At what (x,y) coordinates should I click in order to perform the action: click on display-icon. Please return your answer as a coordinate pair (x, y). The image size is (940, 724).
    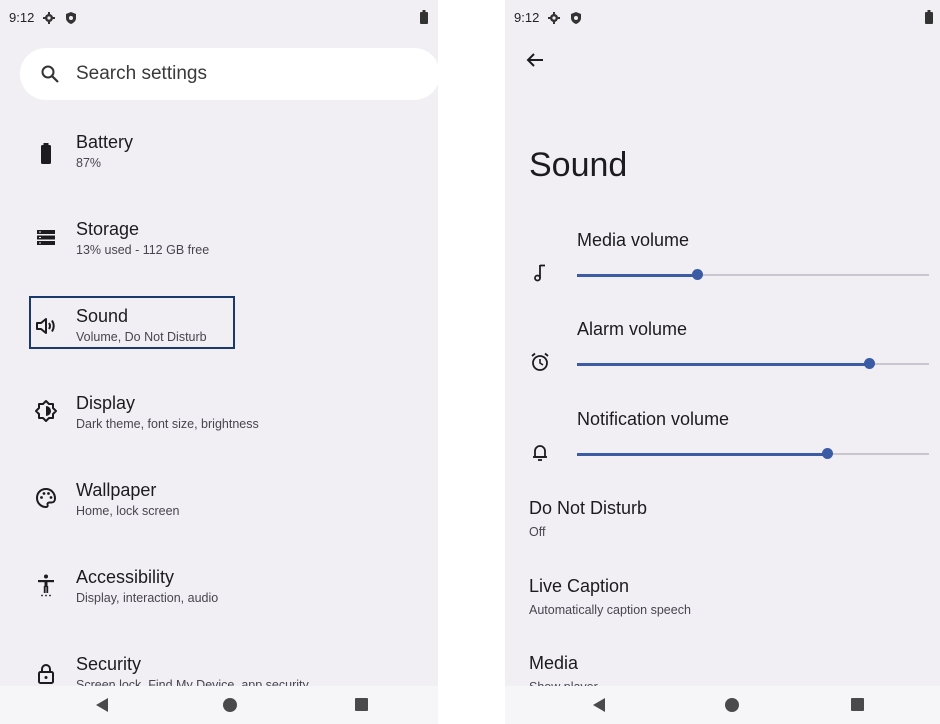
    Looking at the image, I should click on (46, 411).